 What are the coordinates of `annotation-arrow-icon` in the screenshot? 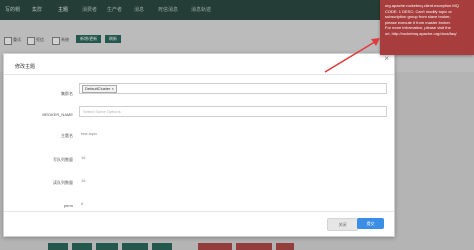 It's located at (352, 55).